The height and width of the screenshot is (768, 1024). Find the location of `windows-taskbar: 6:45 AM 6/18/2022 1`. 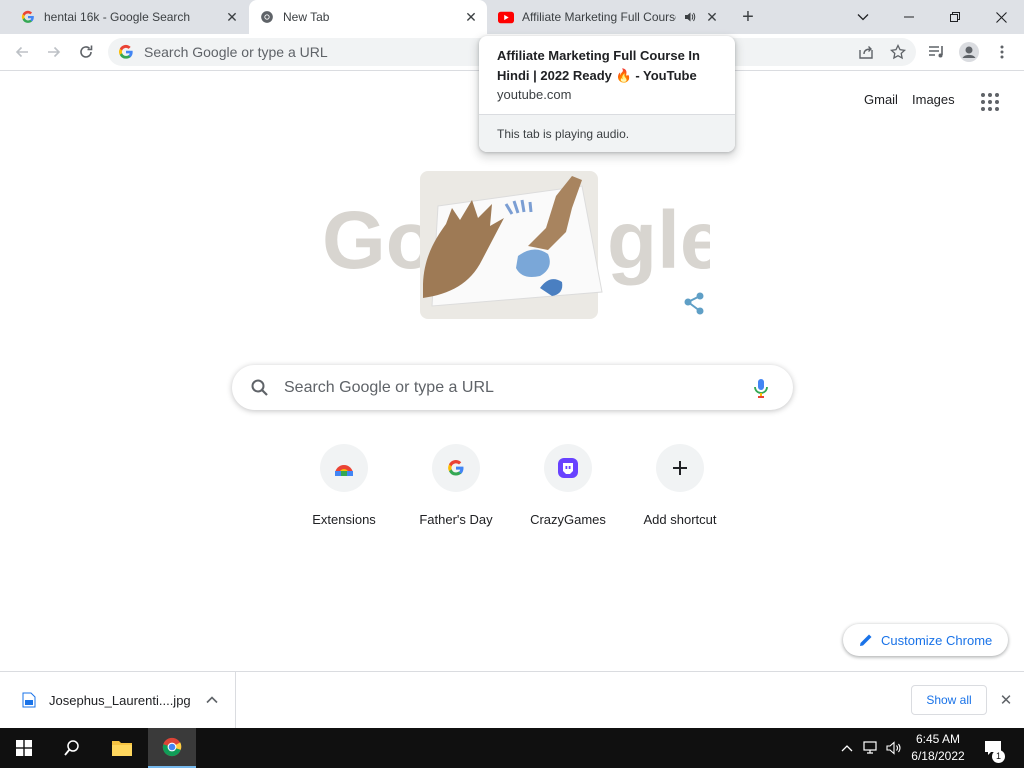

windows-taskbar: 6:45 AM 6/18/2022 1 is located at coordinates (512, 748).